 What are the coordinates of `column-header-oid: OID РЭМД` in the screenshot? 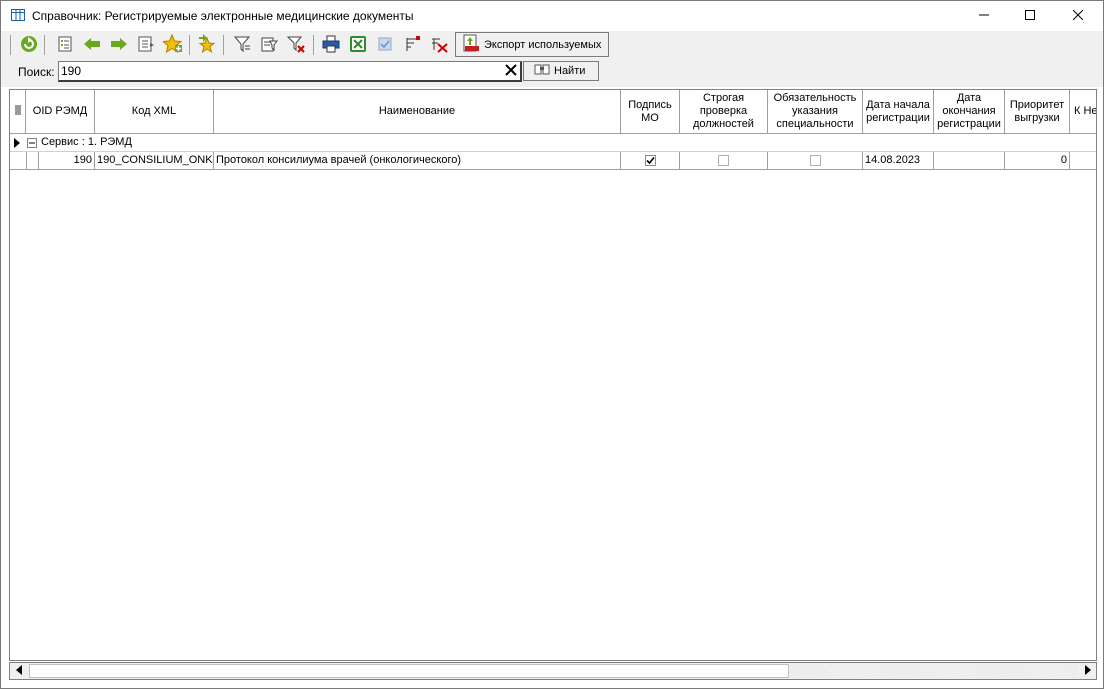 It's located at (60, 112).